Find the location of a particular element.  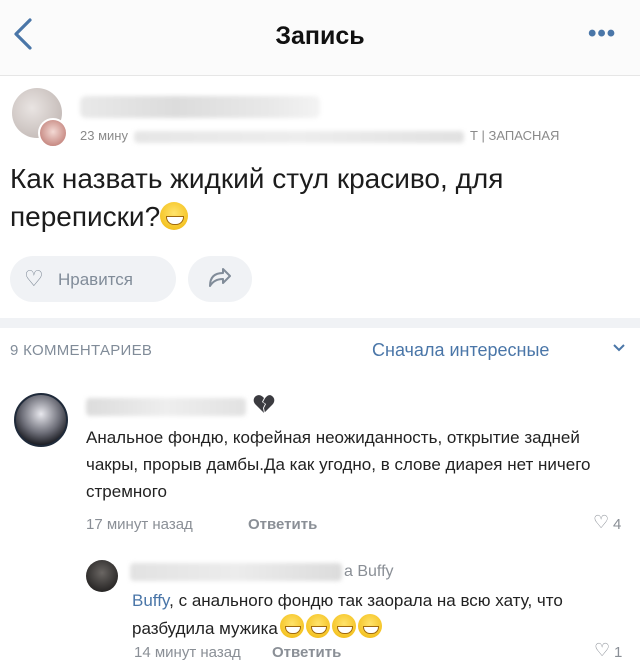

section-divider is located at coordinates (320, 323).